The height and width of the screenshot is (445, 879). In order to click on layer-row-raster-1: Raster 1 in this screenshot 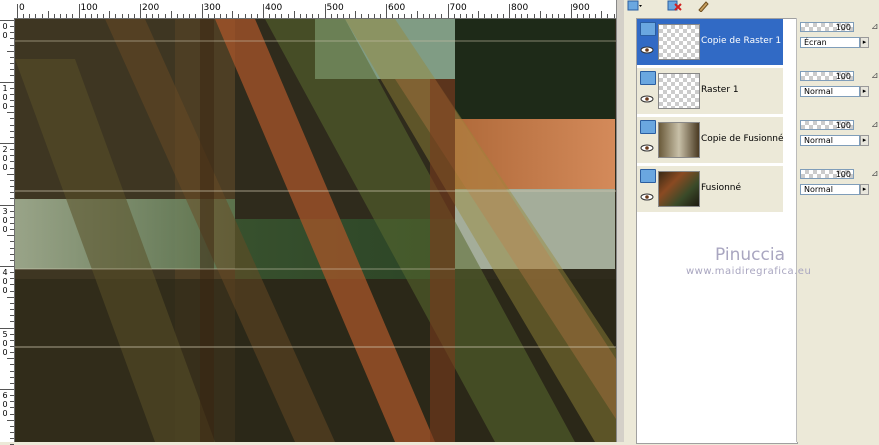, I will do `click(710, 91)`.